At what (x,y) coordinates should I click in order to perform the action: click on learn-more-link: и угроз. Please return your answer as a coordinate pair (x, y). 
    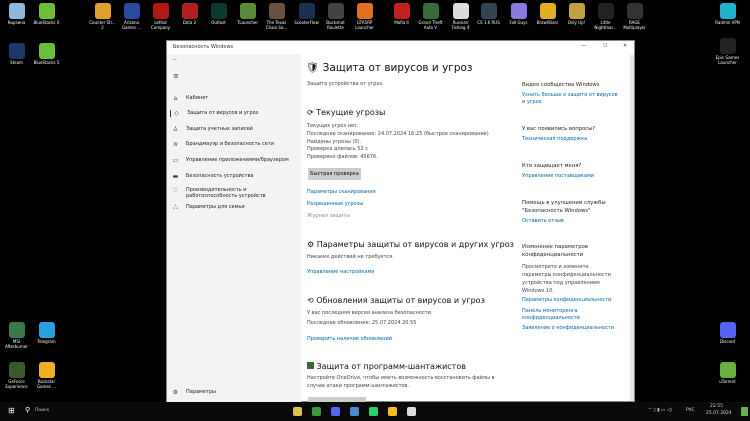
    Looking at the image, I should click on (531, 102).